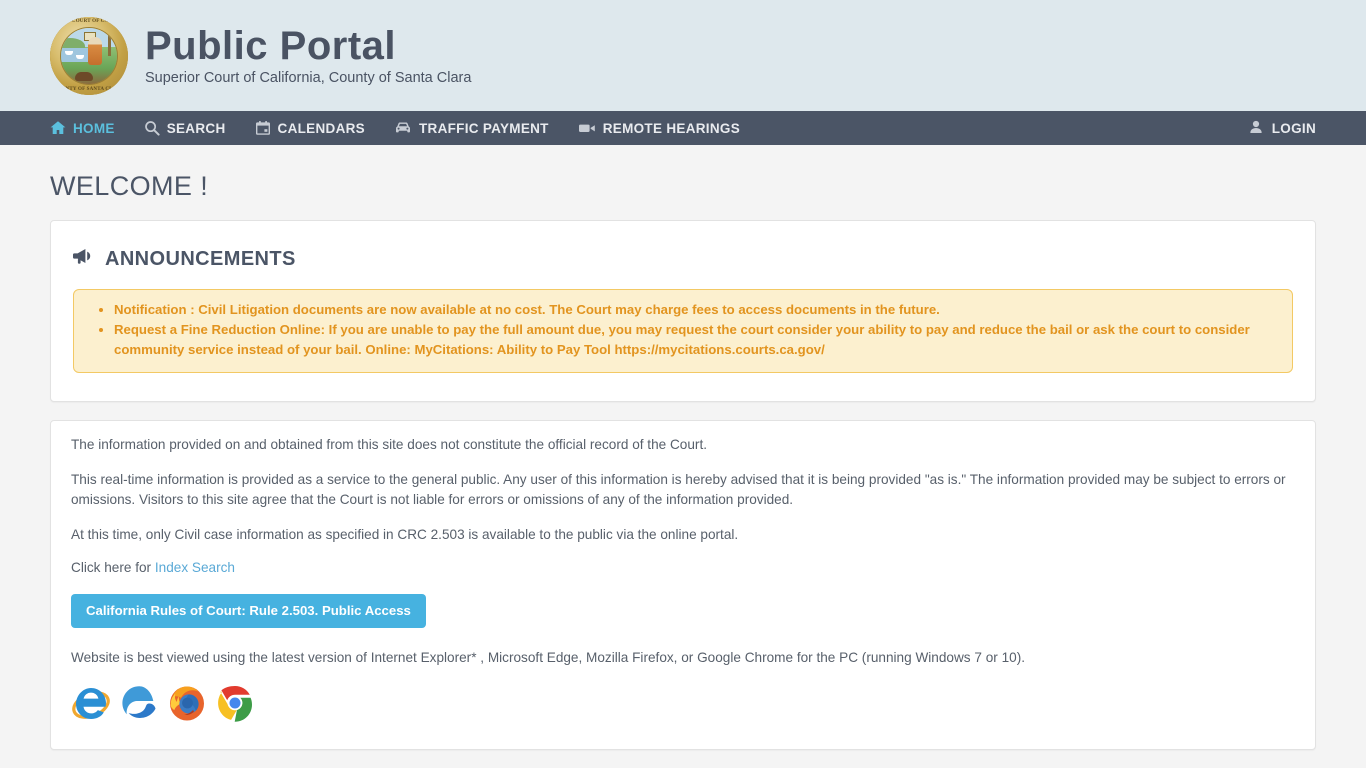 This screenshot has width=1366, height=768. Describe the element at coordinates (263, 128) in the screenshot. I see `calendar-icon` at that location.